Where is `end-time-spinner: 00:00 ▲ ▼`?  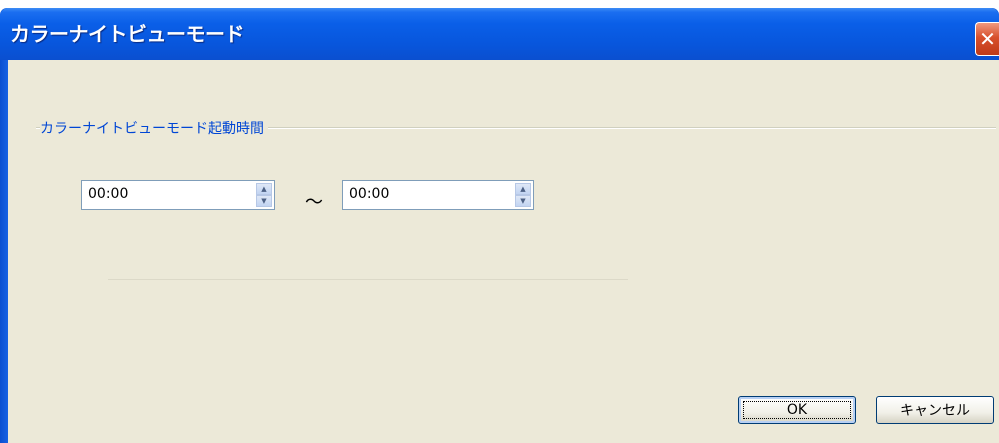
end-time-spinner: 00:00 ▲ ▼ is located at coordinates (438, 195).